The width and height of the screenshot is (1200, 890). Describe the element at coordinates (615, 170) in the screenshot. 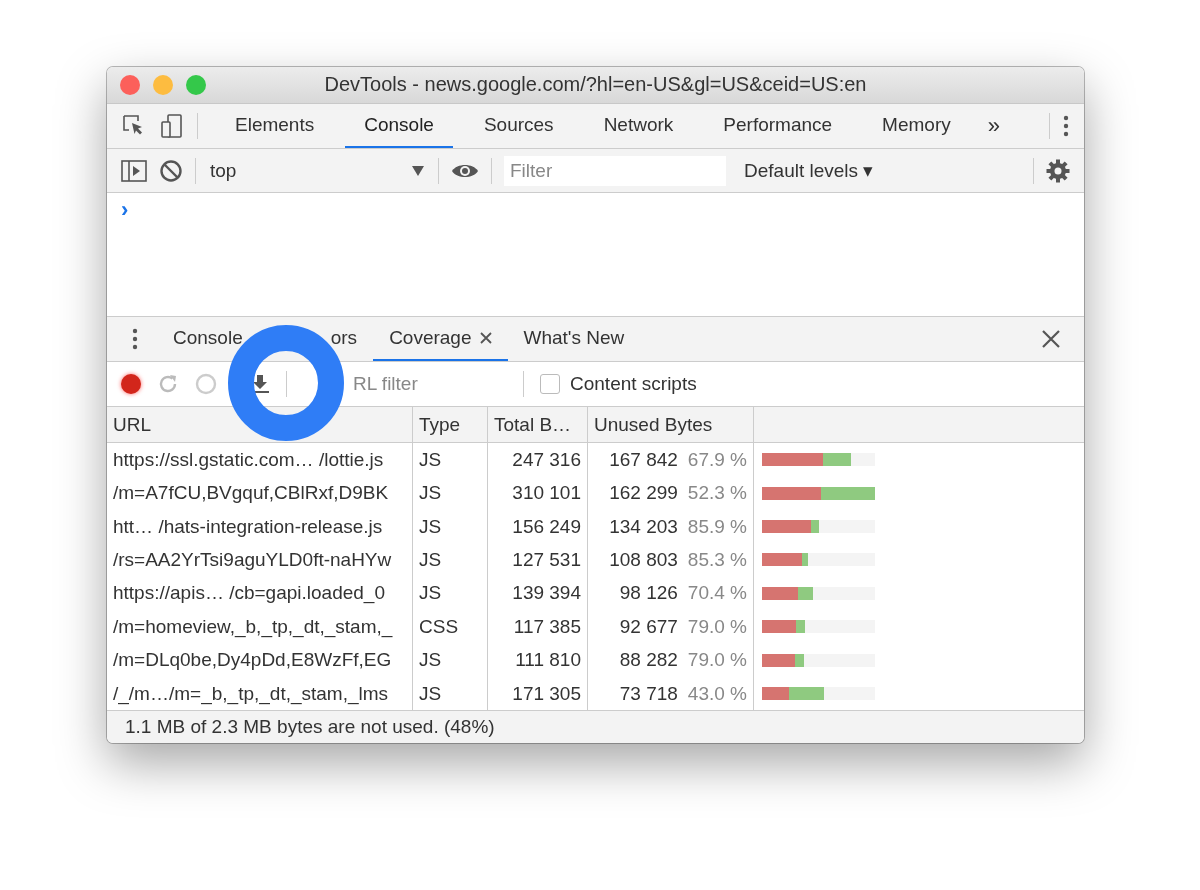

I see `filter-field: Filter` at that location.